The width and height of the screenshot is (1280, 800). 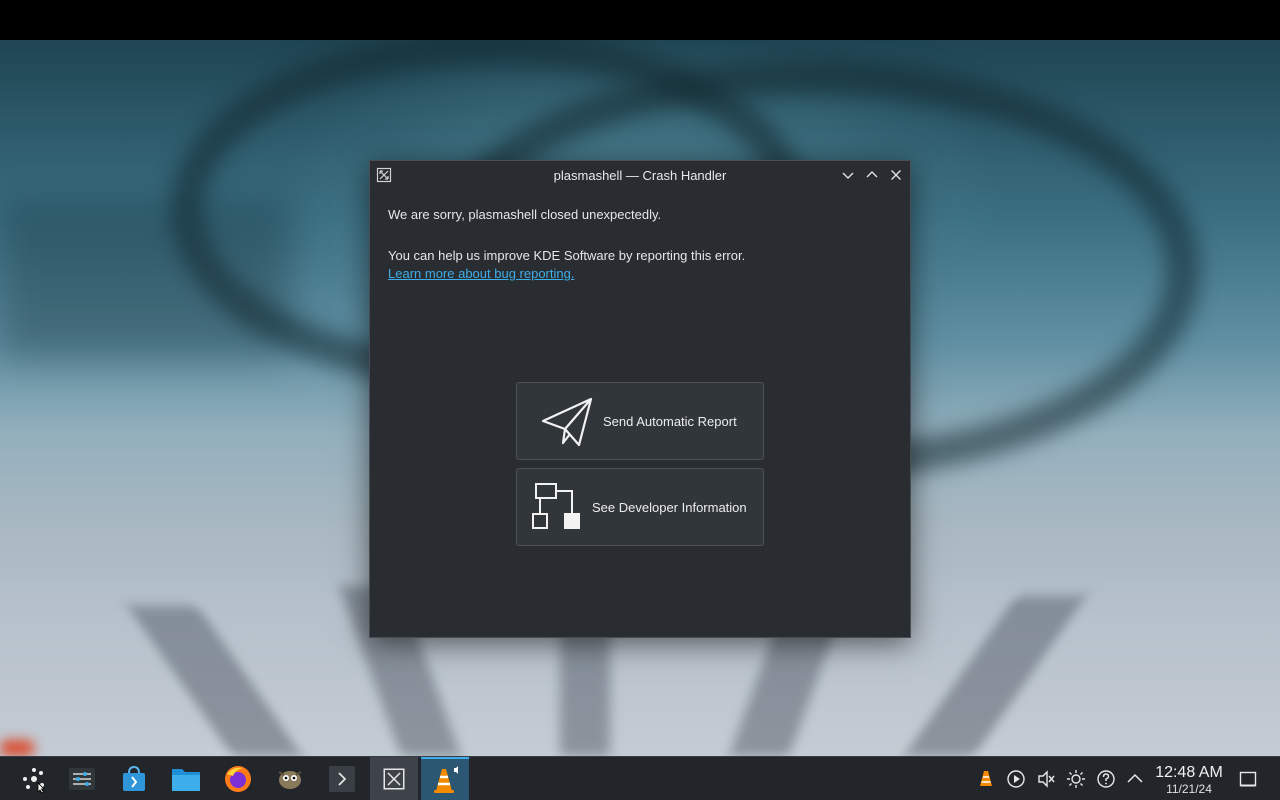 What do you see at coordinates (640, 778) in the screenshot?
I see `taskbar: 12:48 AM 11/21/24` at bounding box center [640, 778].